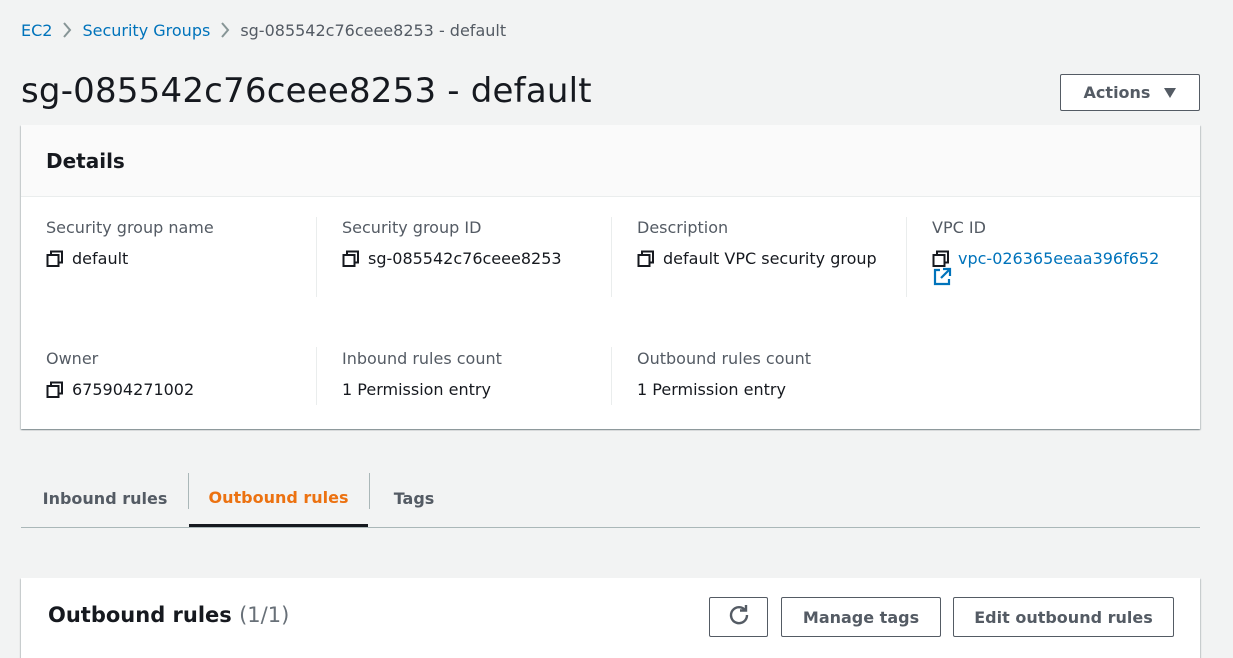 The width and height of the screenshot is (1233, 658). I want to click on actions-button: Actions, so click(1130, 92).